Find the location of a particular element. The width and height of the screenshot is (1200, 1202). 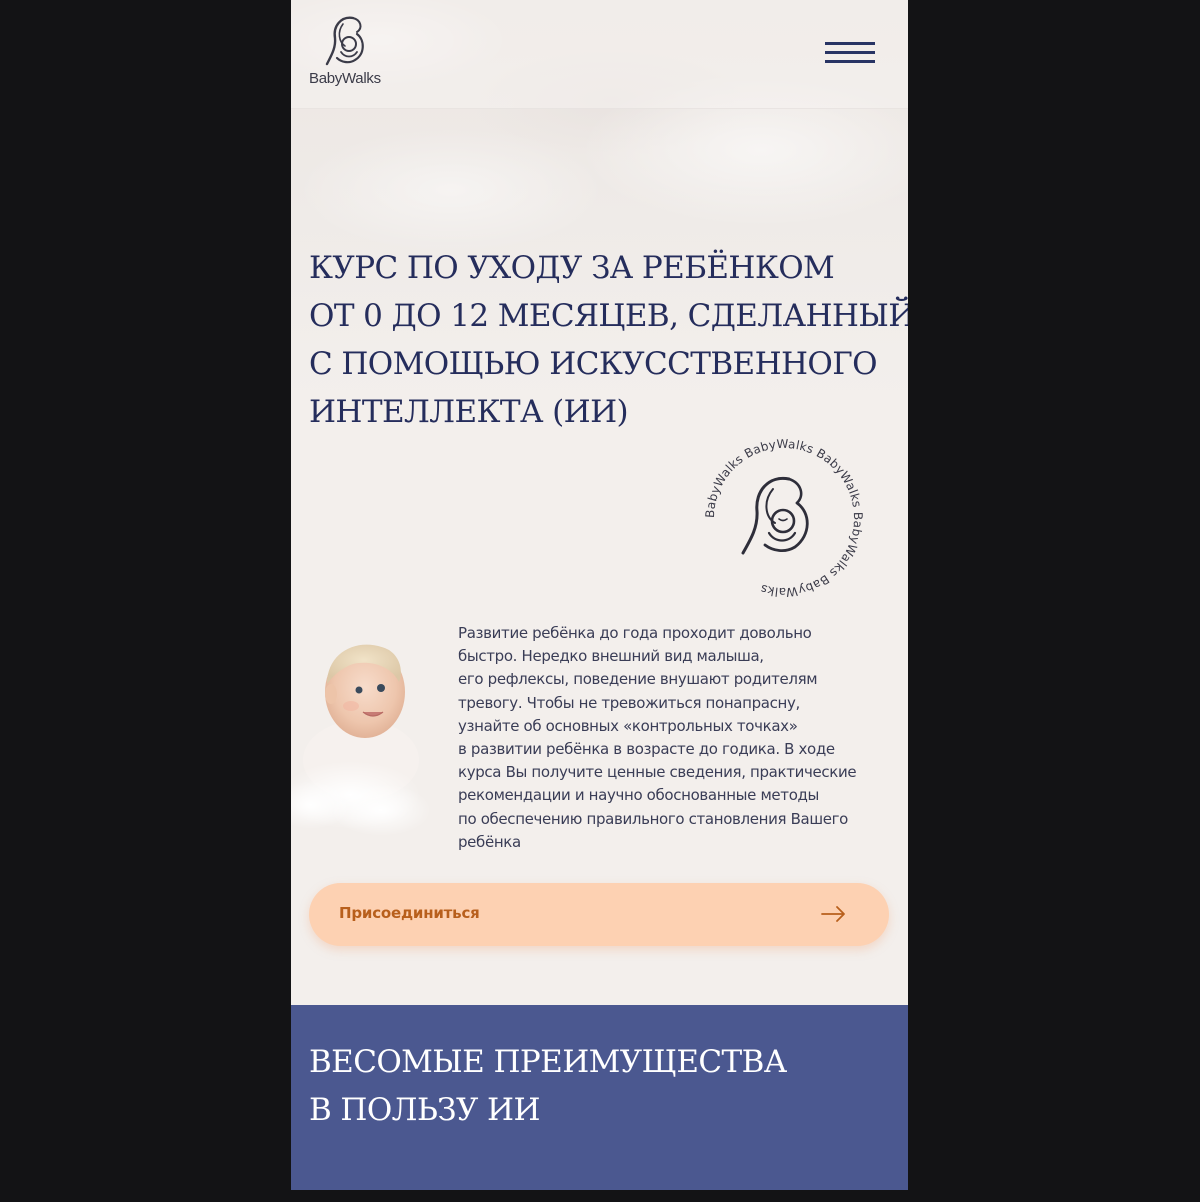

mother-baby-icon is located at coordinates (775, 515).